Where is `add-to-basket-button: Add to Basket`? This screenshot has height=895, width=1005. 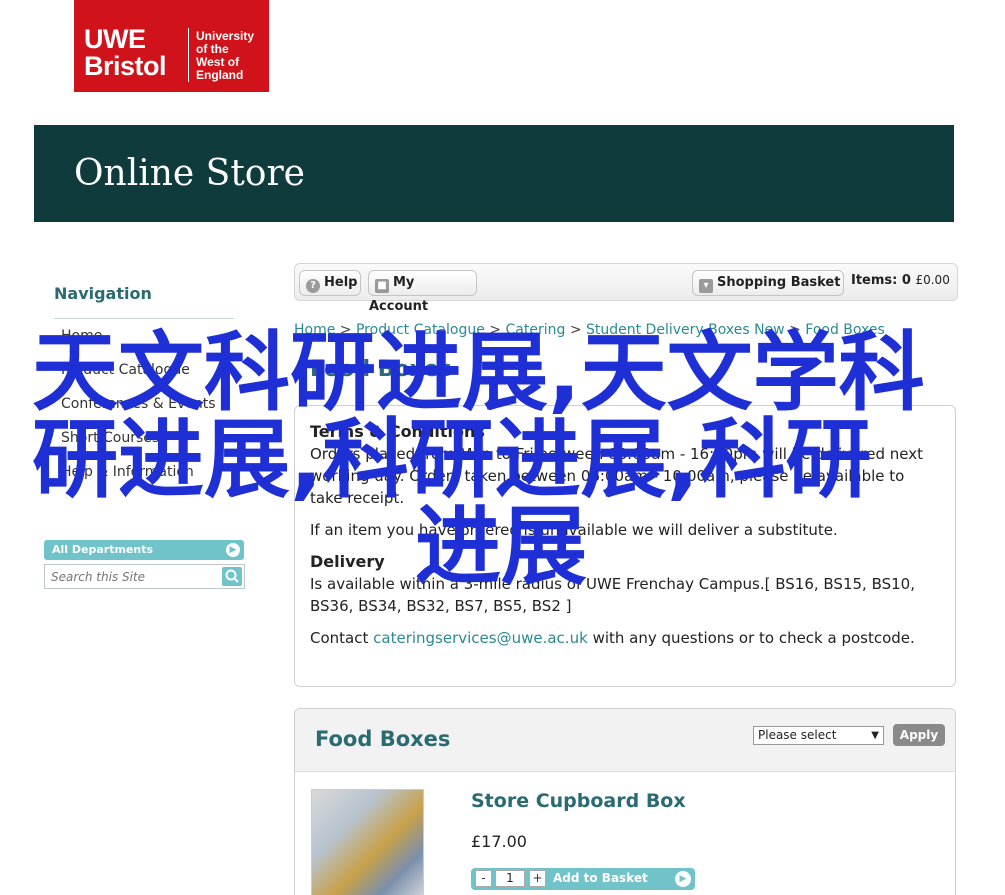
add-to-basket-button: Add to Basket is located at coordinates (600, 878).